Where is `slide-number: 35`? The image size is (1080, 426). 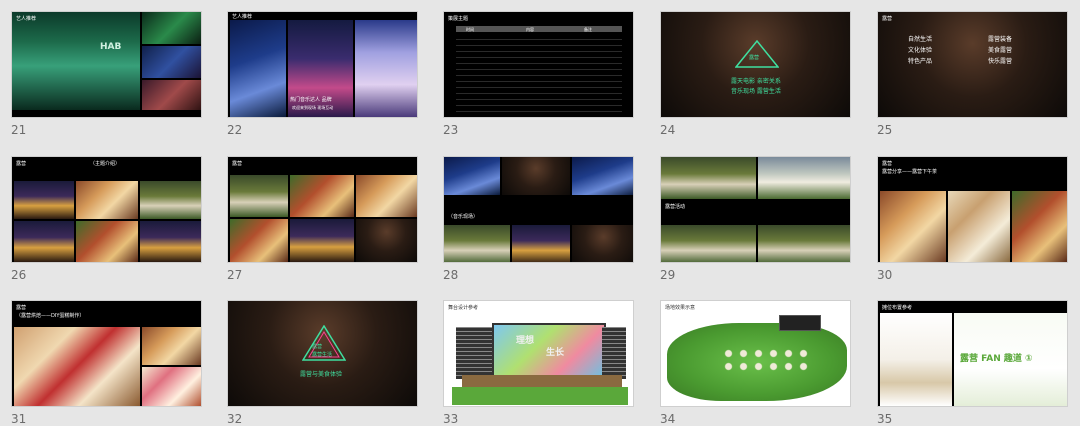 slide-number: 35 is located at coordinates (885, 419).